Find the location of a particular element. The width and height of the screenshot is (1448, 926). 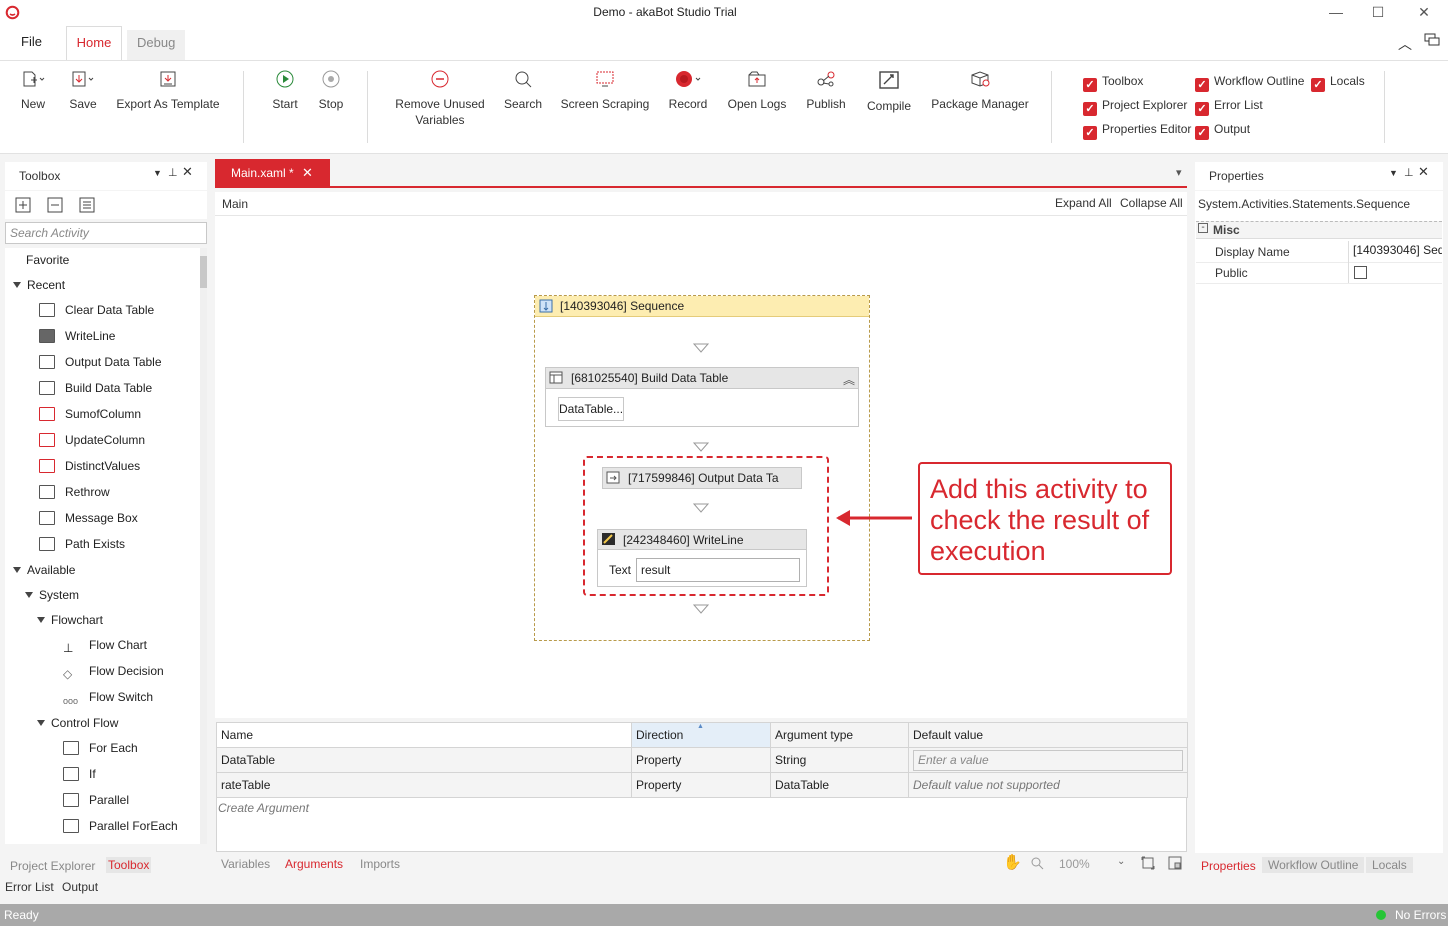

tab-home: Home is located at coordinates (94, 43).